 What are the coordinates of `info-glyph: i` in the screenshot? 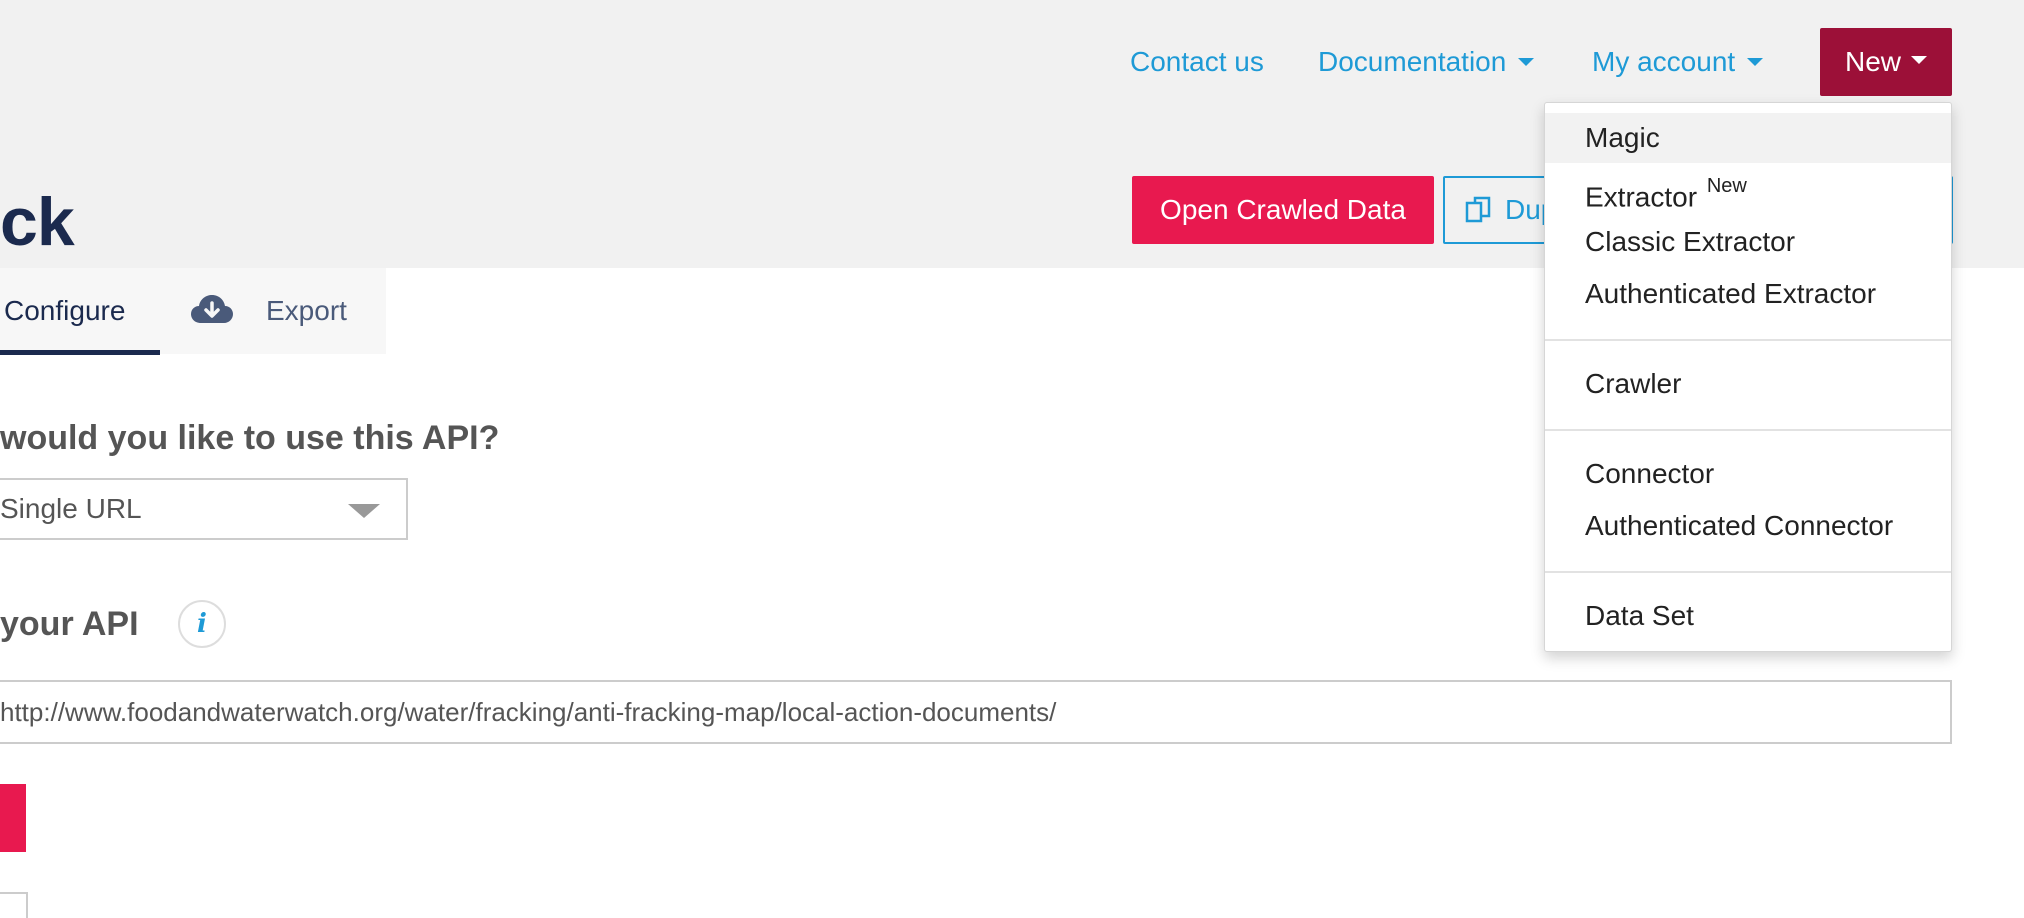 It's located at (202, 624).